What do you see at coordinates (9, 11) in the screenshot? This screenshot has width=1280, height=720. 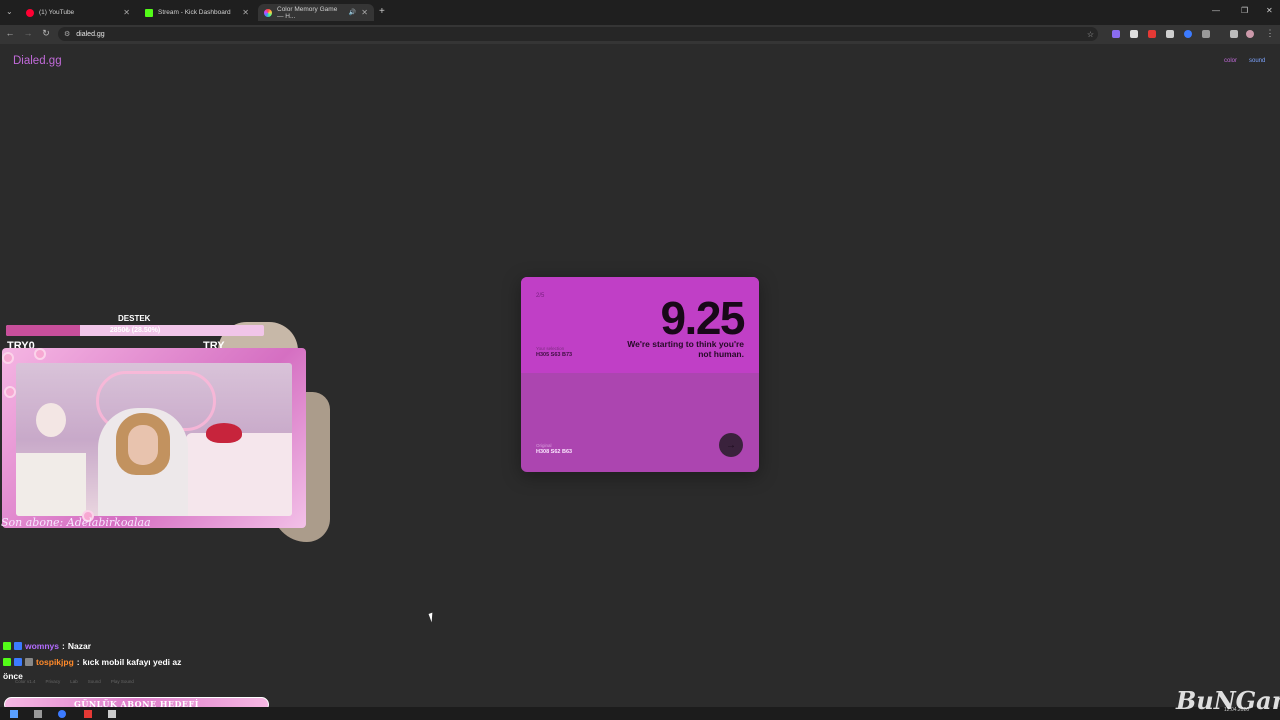 I see `tab-search-icon: ⌄` at bounding box center [9, 11].